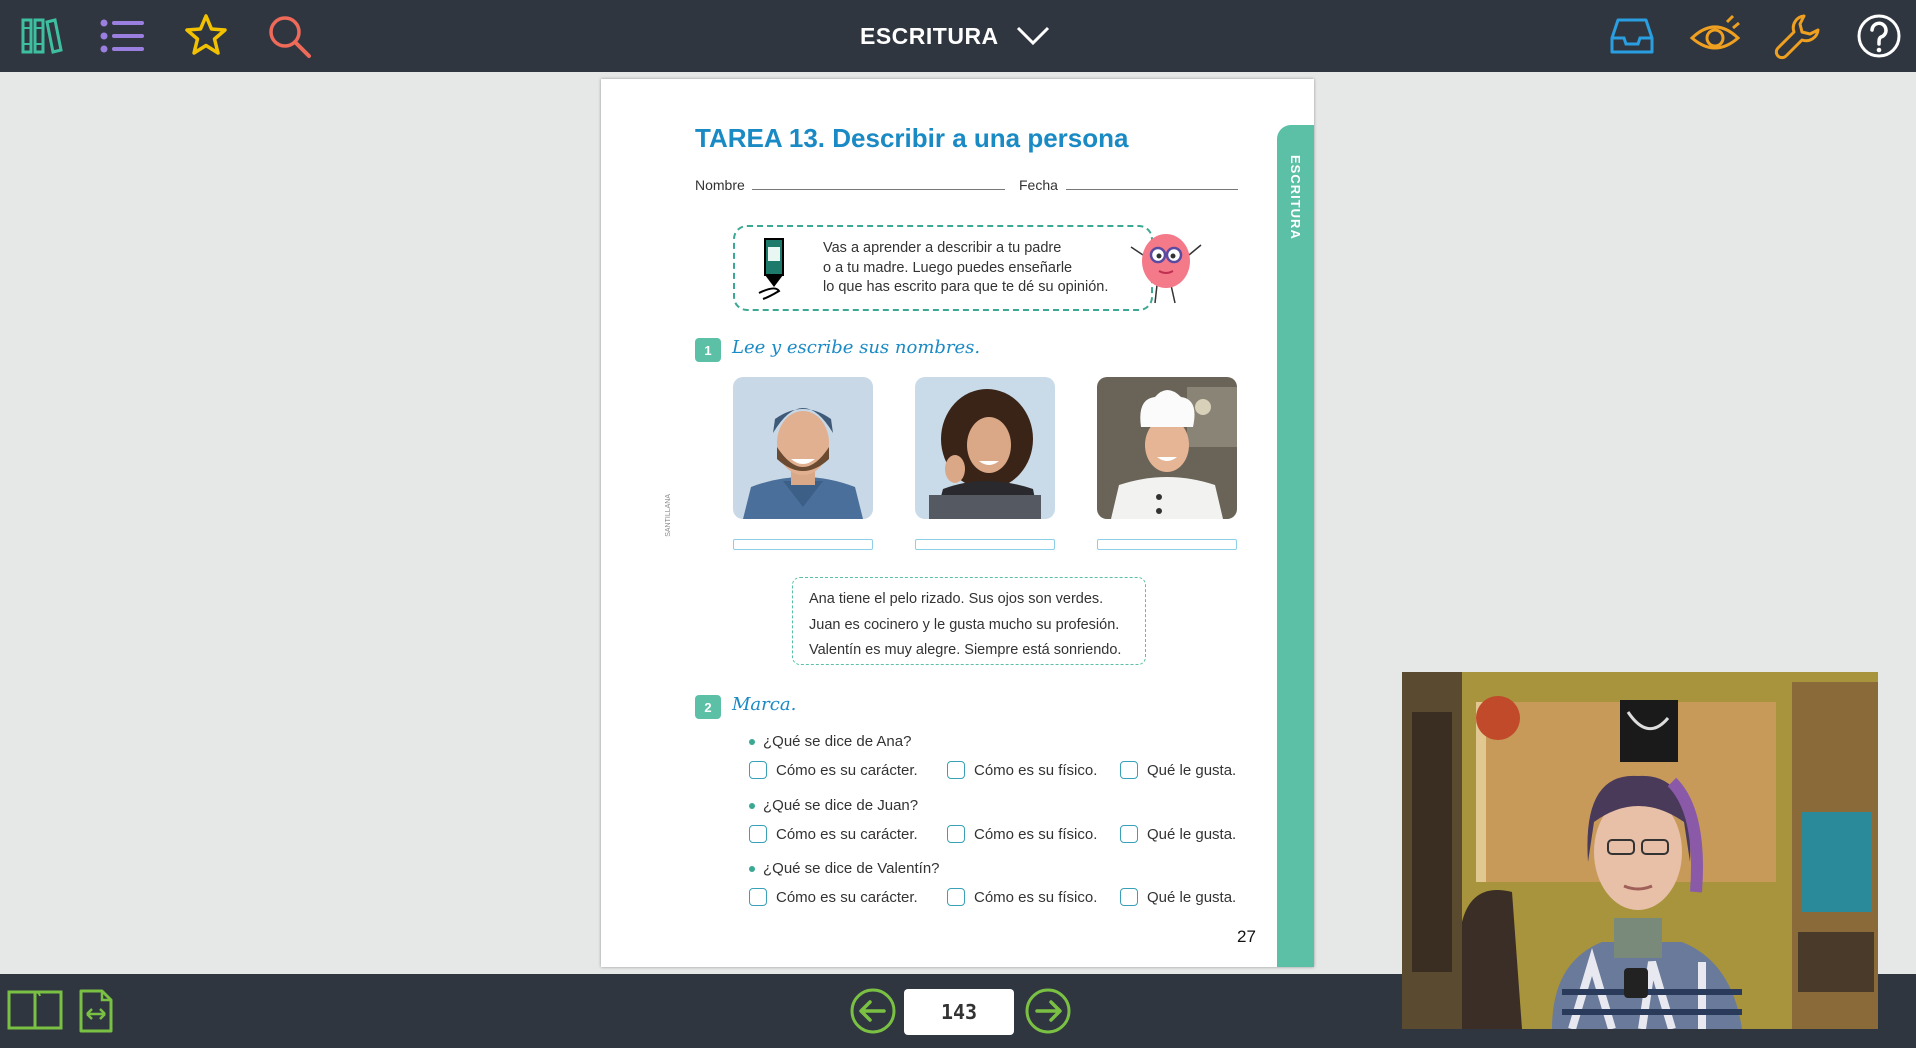 Image resolution: width=1916 pixels, height=1048 pixels. I want to click on question-text: ¿Qué se dice de Valentín?, so click(851, 868).